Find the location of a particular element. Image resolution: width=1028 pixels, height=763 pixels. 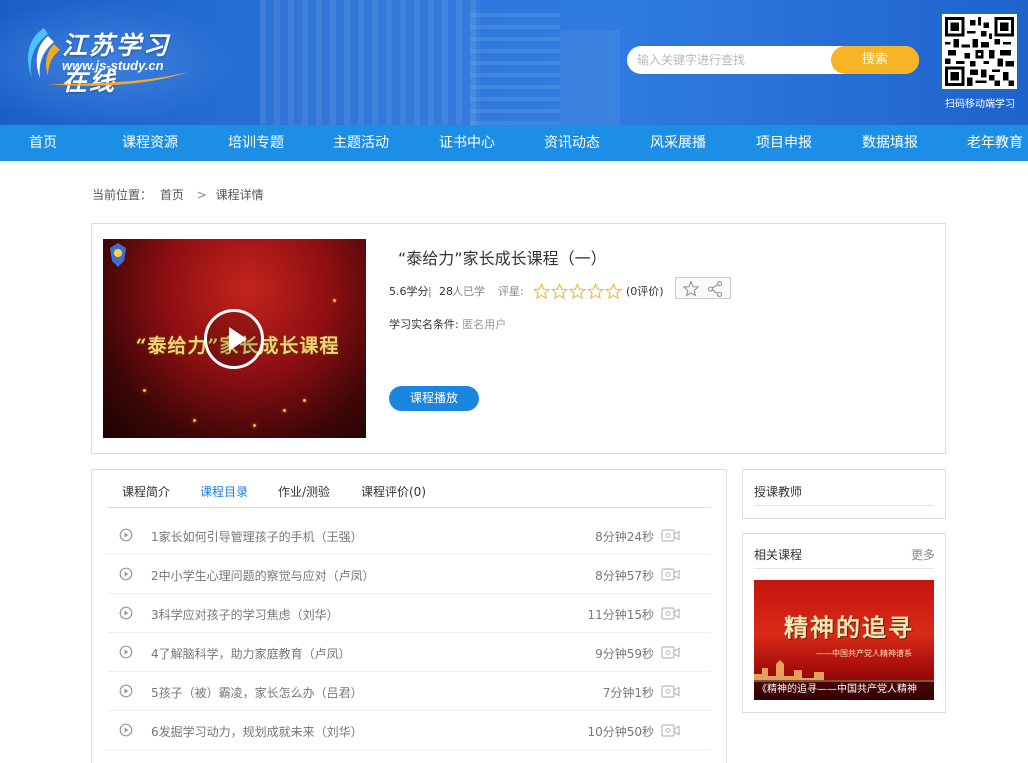

search-input is located at coordinates (732, 60).